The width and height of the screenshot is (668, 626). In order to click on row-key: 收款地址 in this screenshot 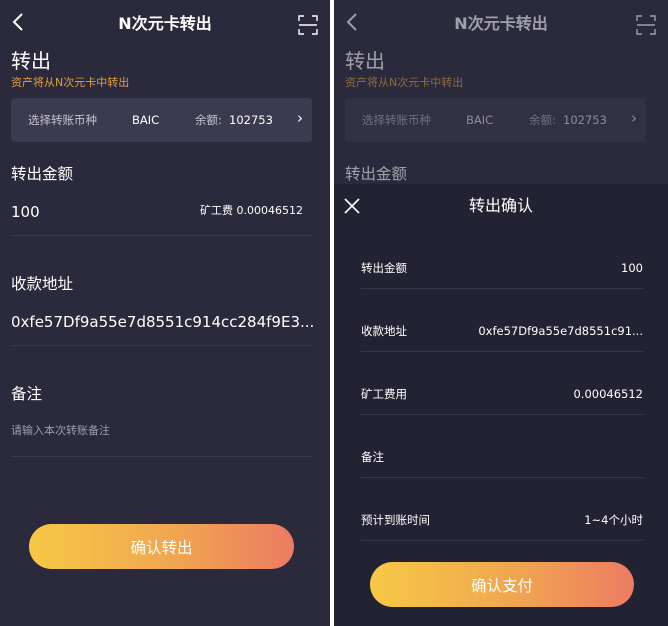, I will do `click(384, 331)`.